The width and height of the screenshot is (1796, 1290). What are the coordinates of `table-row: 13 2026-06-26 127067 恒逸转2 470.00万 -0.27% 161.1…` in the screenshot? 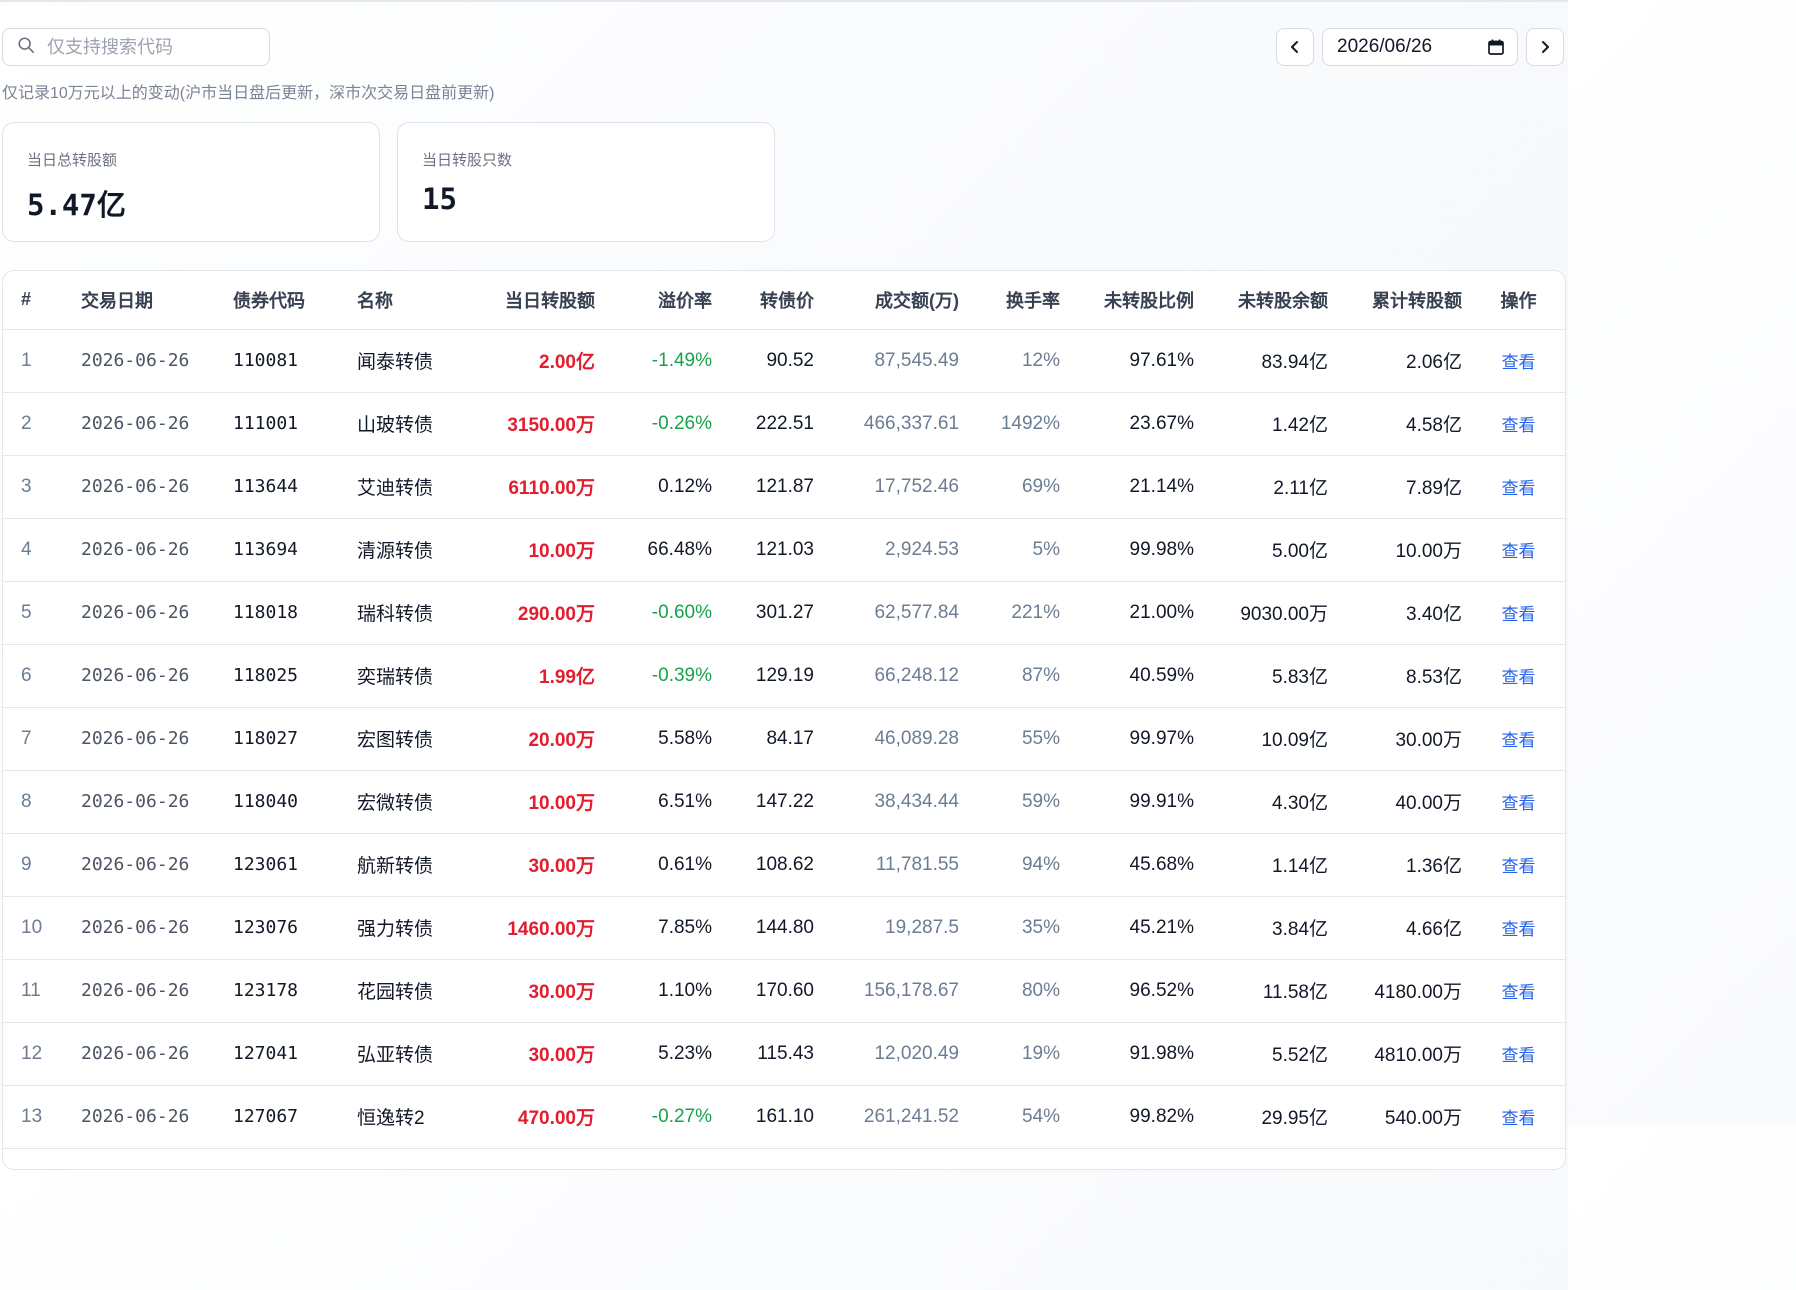 It's located at (784, 1117).